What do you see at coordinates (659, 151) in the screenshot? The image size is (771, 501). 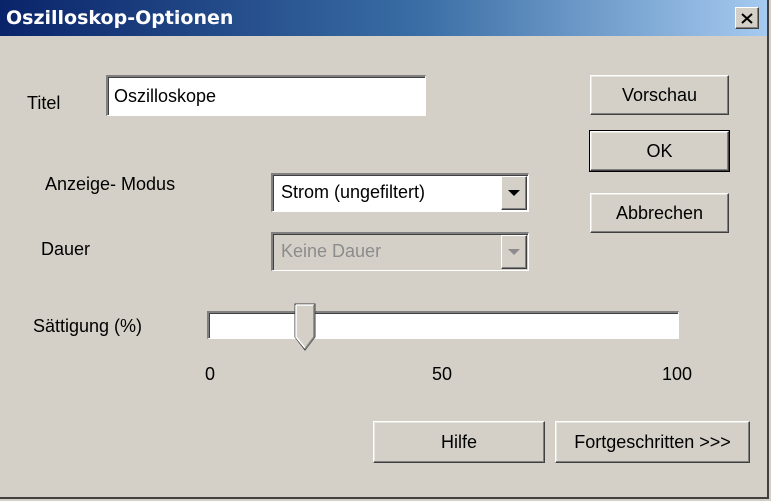 I see `ok-button: OK` at bounding box center [659, 151].